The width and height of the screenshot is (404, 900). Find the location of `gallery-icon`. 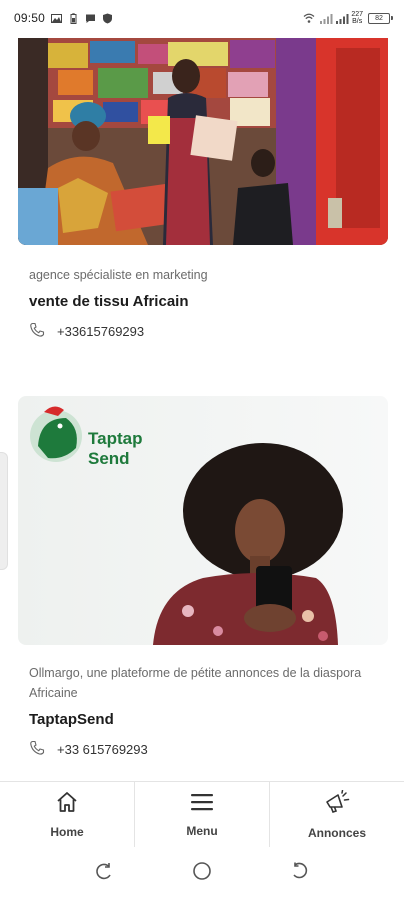

gallery-icon is located at coordinates (57, 18).